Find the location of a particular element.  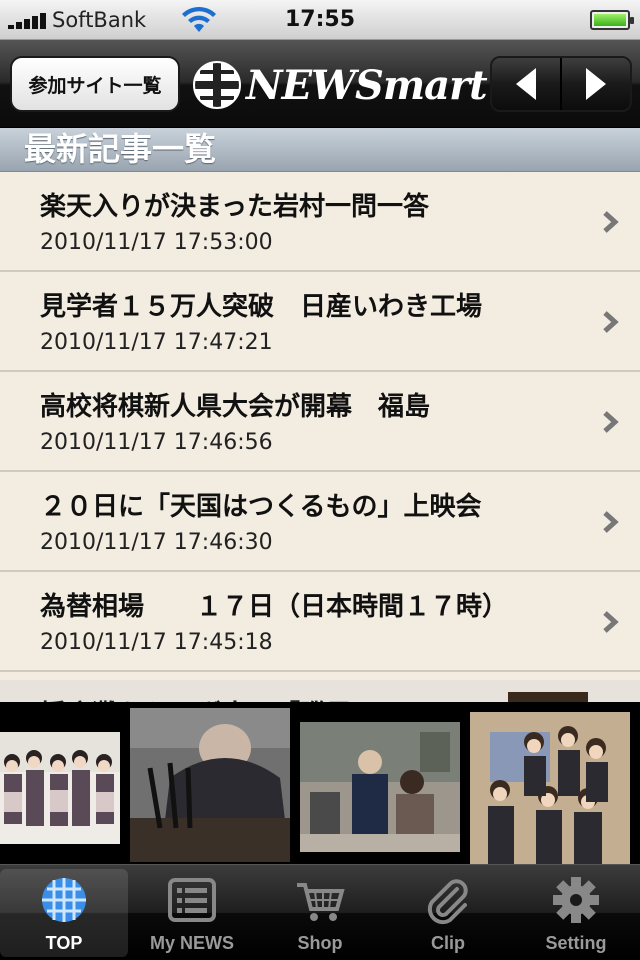

arrow-left-icon is located at coordinates (526, 84).